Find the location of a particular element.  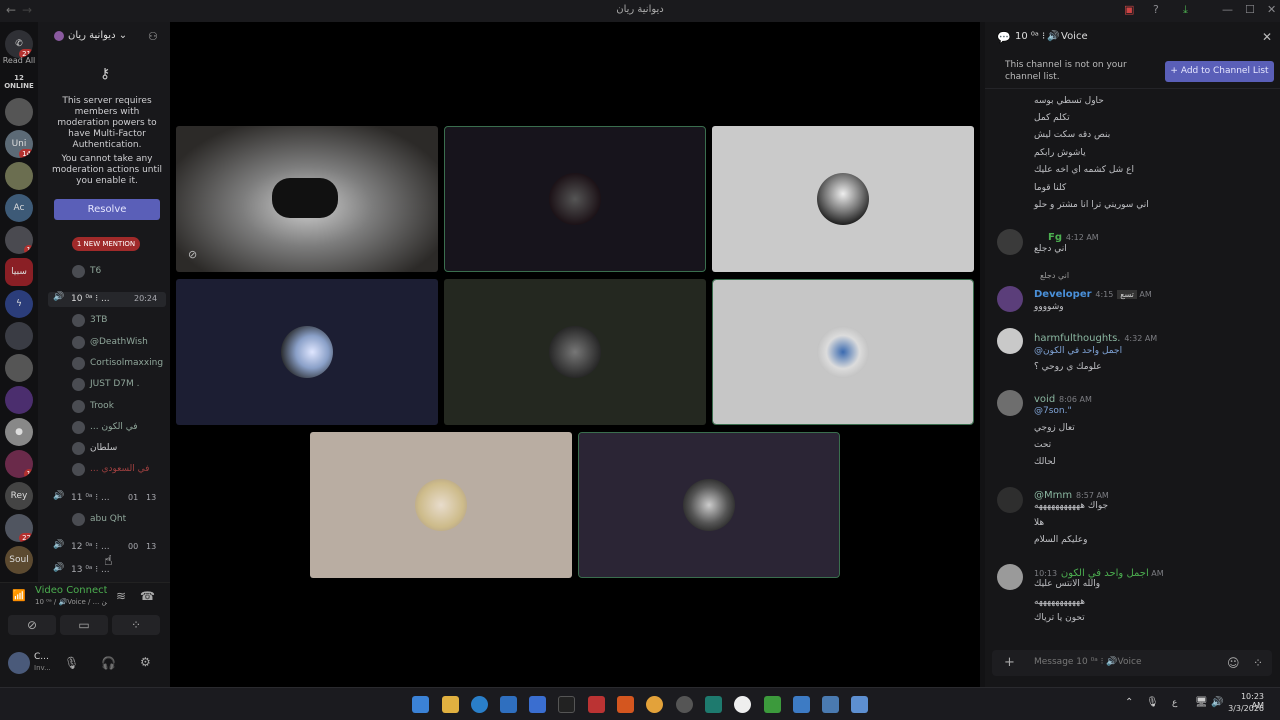

signal-icon: 📶 is located at coordinates (19, 595).